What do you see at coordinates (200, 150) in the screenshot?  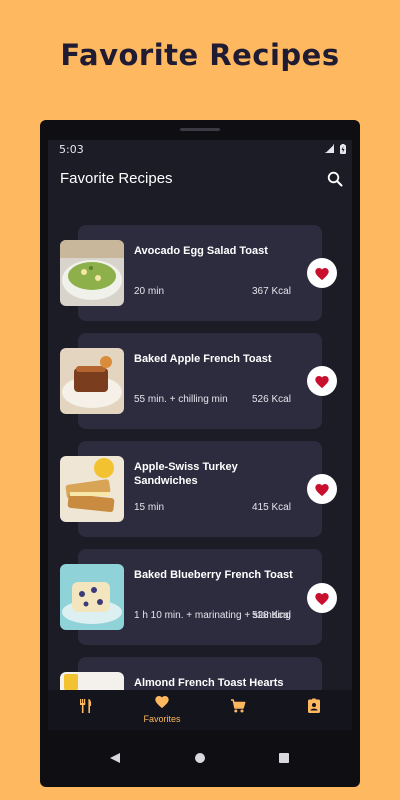 I see `status-bar: 5:03` at bounding box center [200, 150].